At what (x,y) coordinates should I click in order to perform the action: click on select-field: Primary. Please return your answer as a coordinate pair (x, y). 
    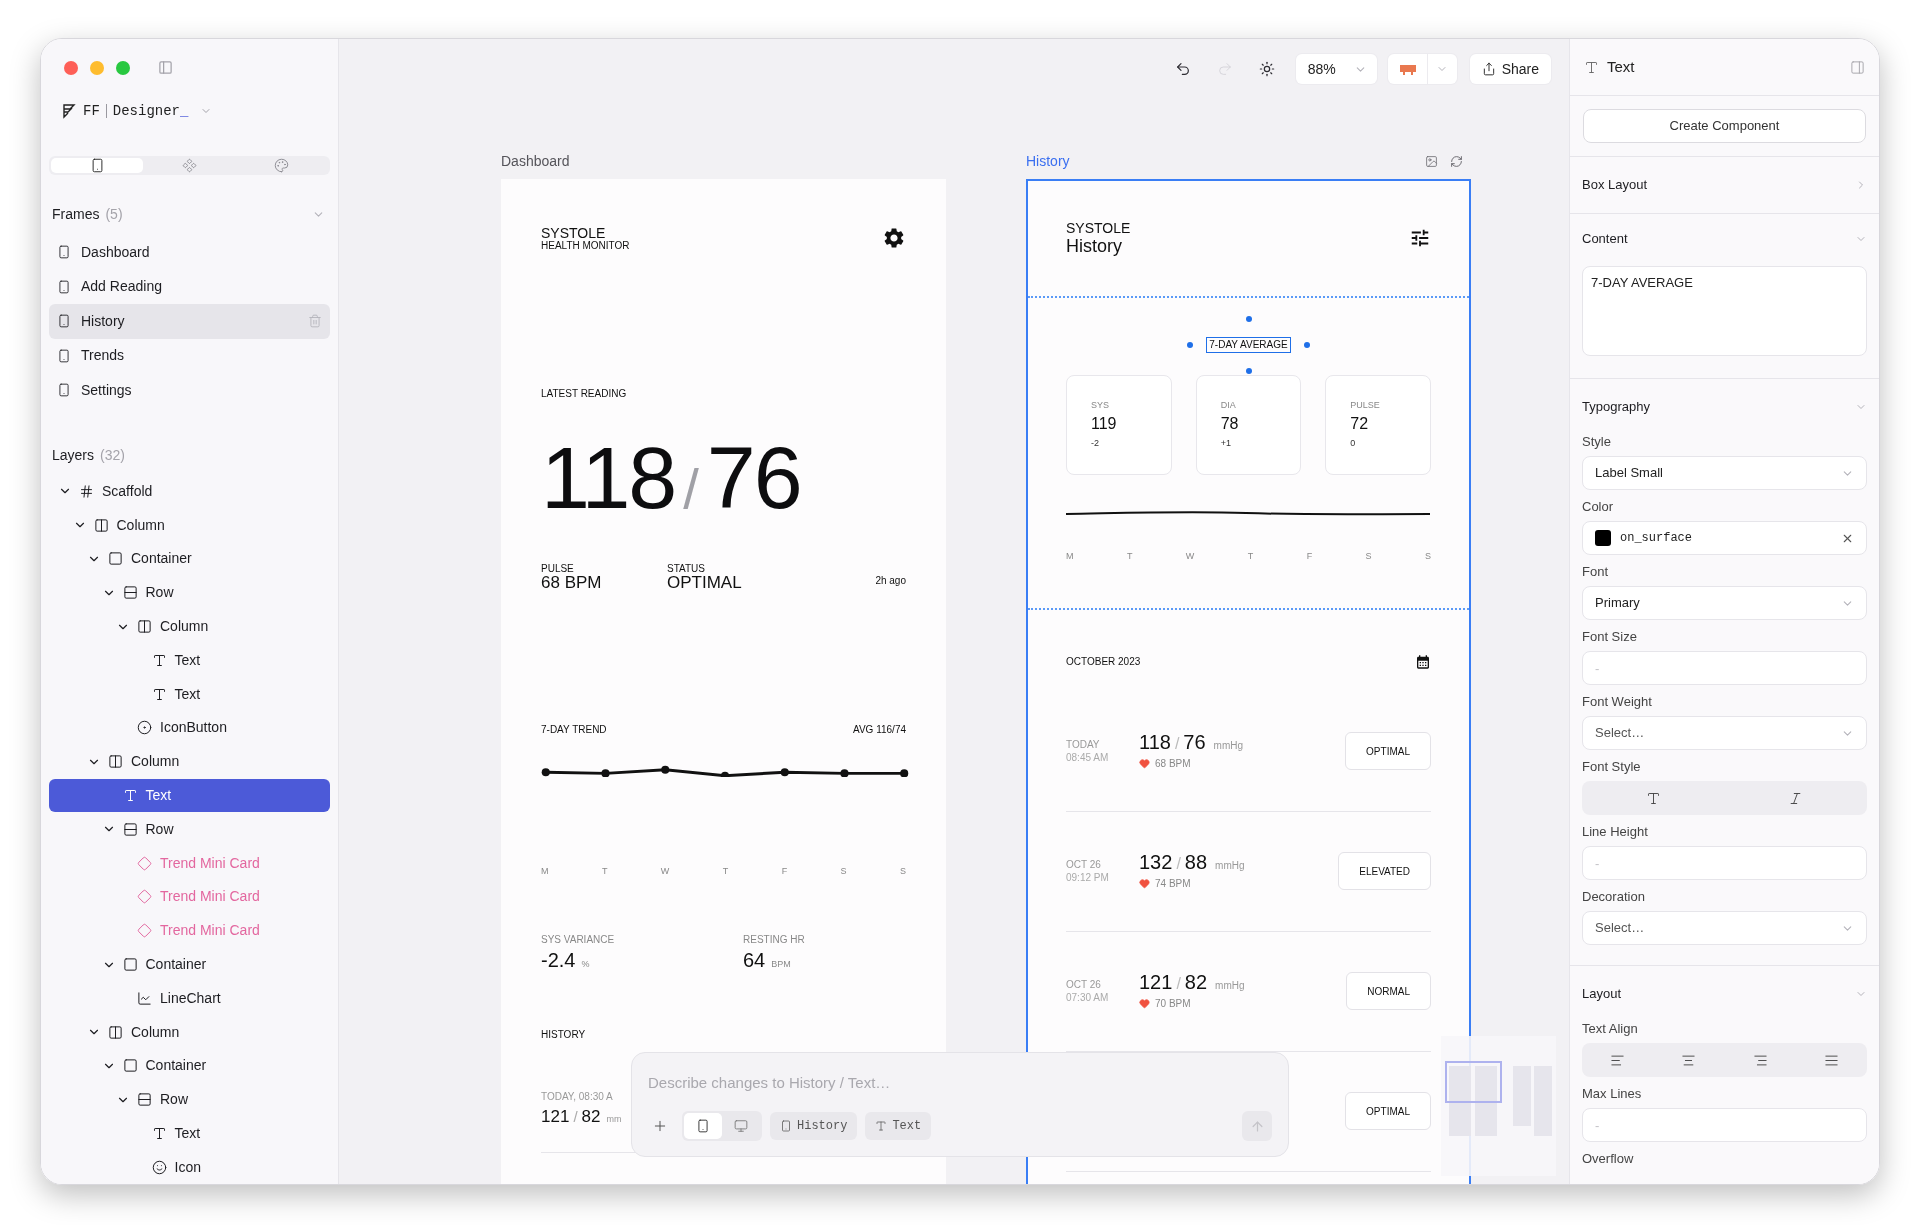
    Looking at the image, I should click on (1724, 603).